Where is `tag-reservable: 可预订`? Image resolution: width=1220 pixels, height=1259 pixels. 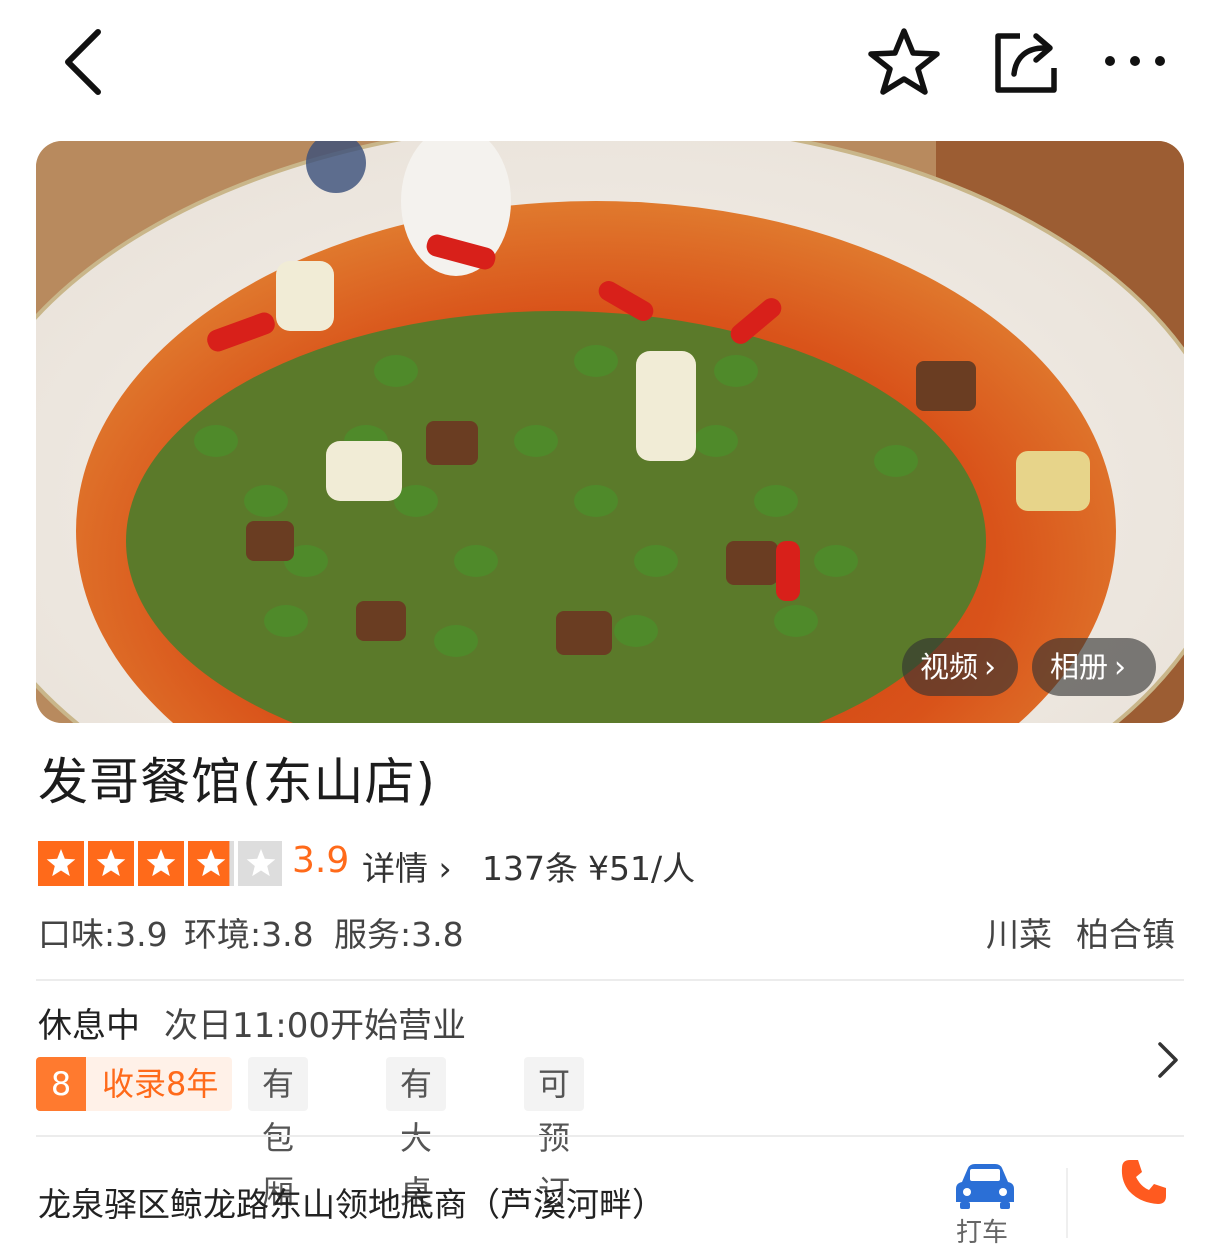
tag-reservable: 可预订 is located at coordinates (554, 1134).